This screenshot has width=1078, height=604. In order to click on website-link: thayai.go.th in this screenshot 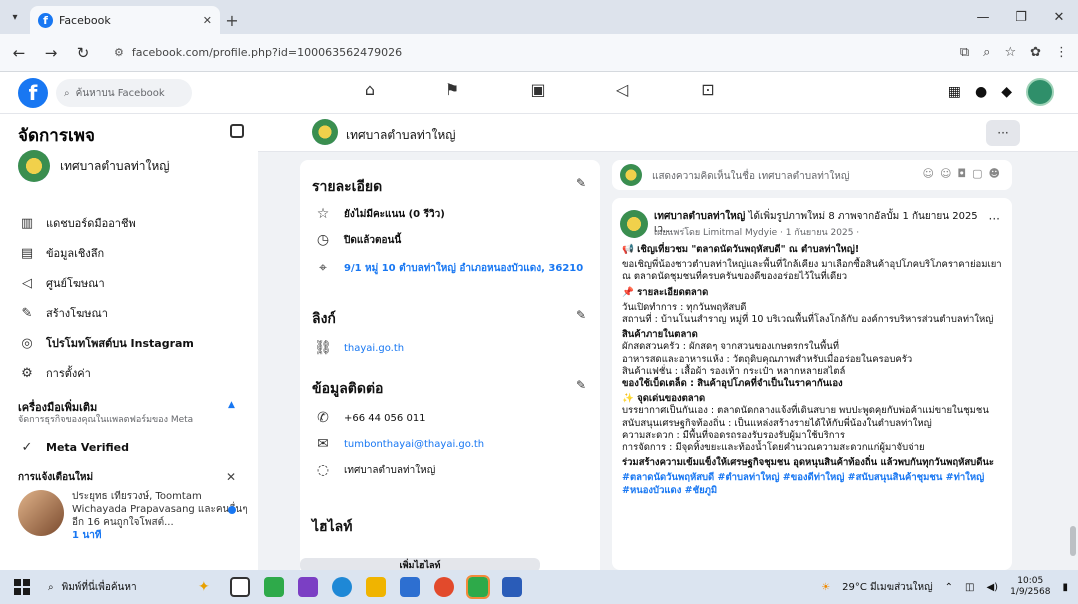, I will do `click(374, 348)`.